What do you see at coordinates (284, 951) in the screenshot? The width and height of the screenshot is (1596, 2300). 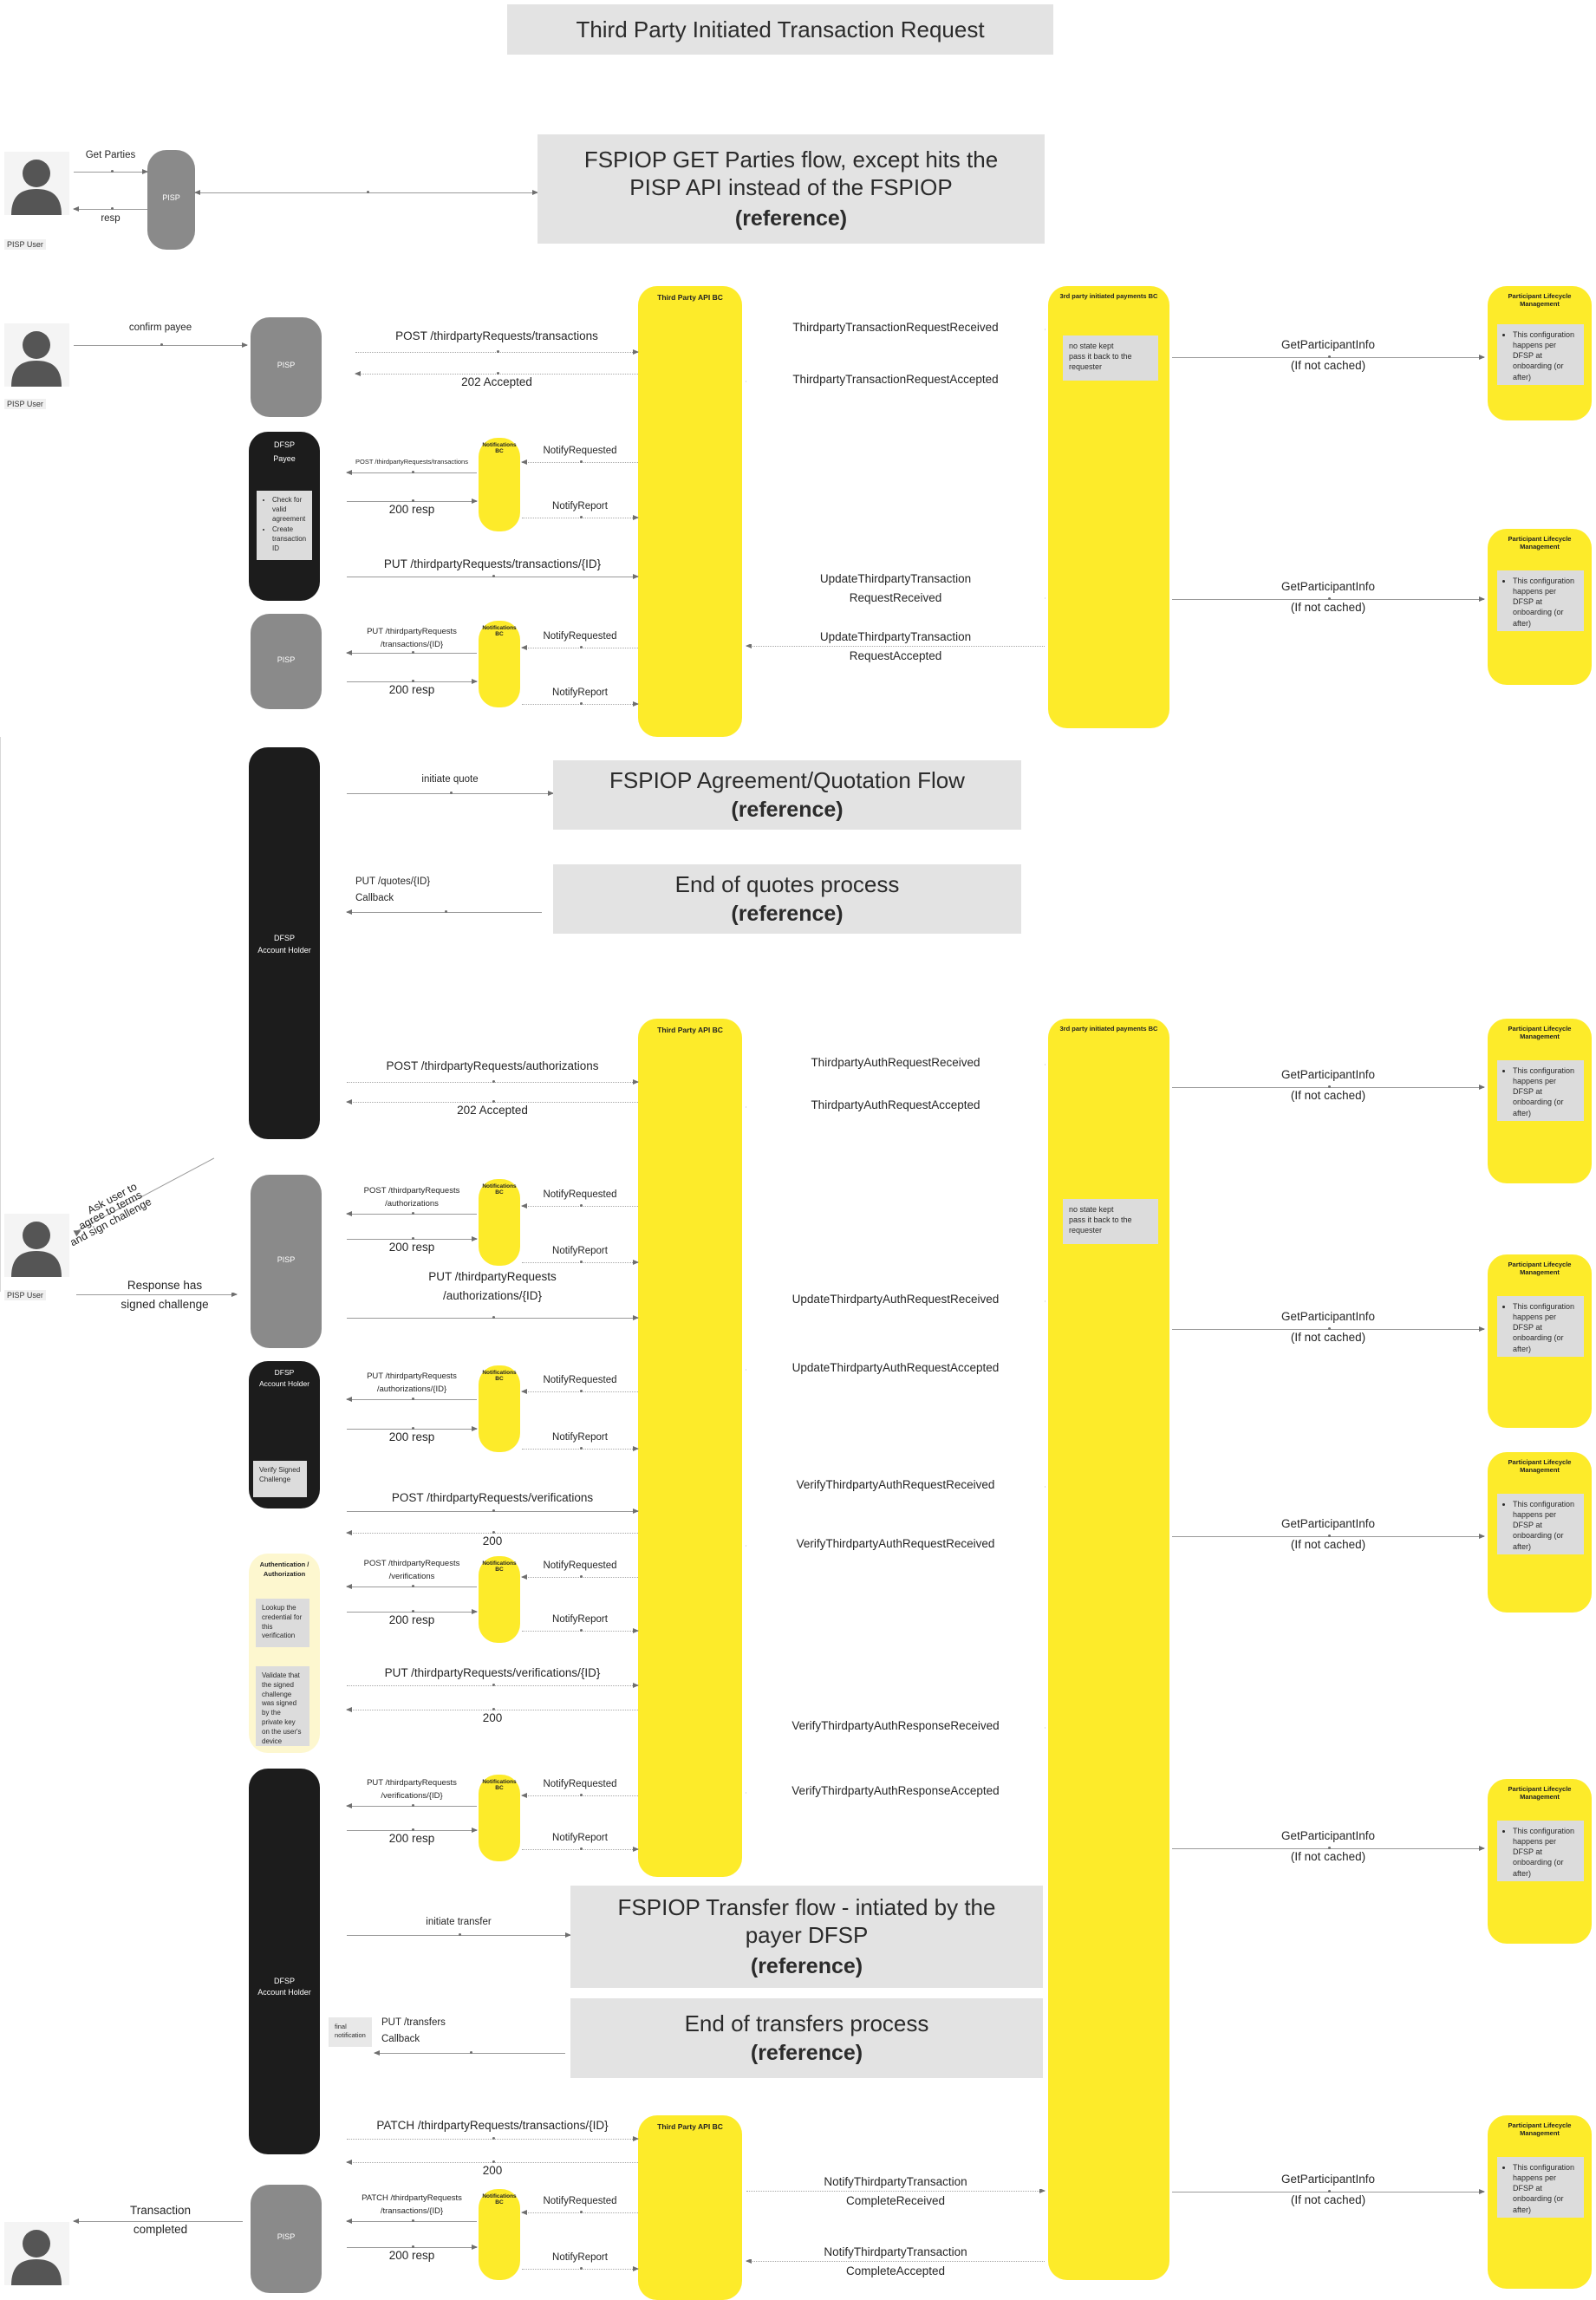 I see `dfsp-ah-1-title-2: Account Holder` at bounding box center [284, 951].